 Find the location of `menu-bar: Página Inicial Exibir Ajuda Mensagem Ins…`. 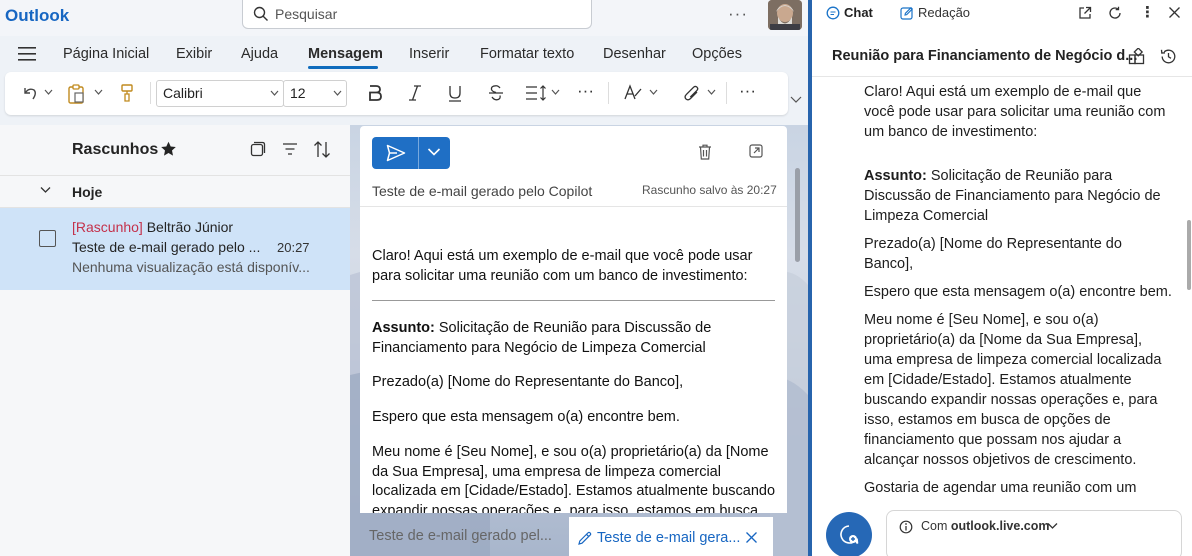

menu-bar: Página Inicial Exibir Ajuda Mensagem Ins… is located at coordinates (404, 54).